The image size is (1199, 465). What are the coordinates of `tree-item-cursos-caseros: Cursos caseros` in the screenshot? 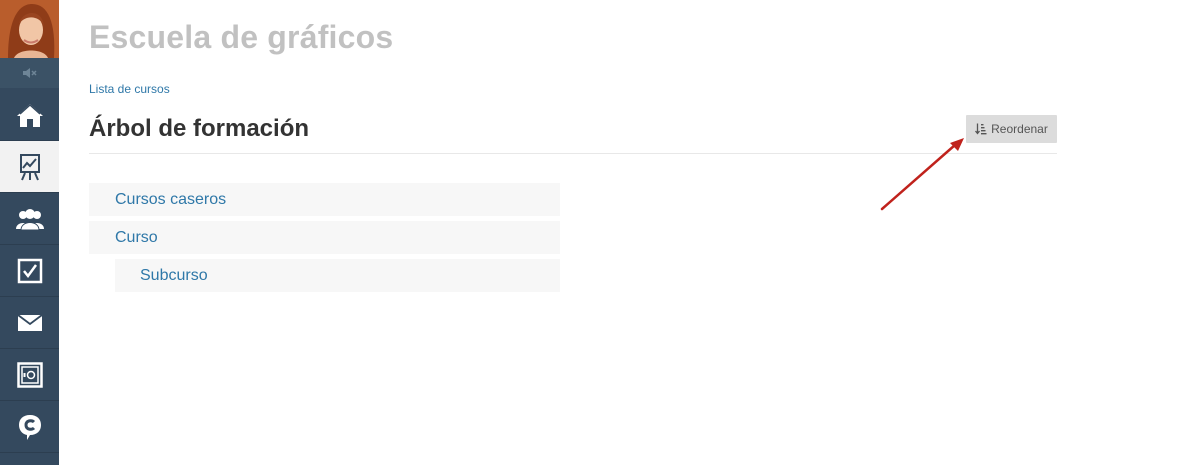 It's located at (324, 199).